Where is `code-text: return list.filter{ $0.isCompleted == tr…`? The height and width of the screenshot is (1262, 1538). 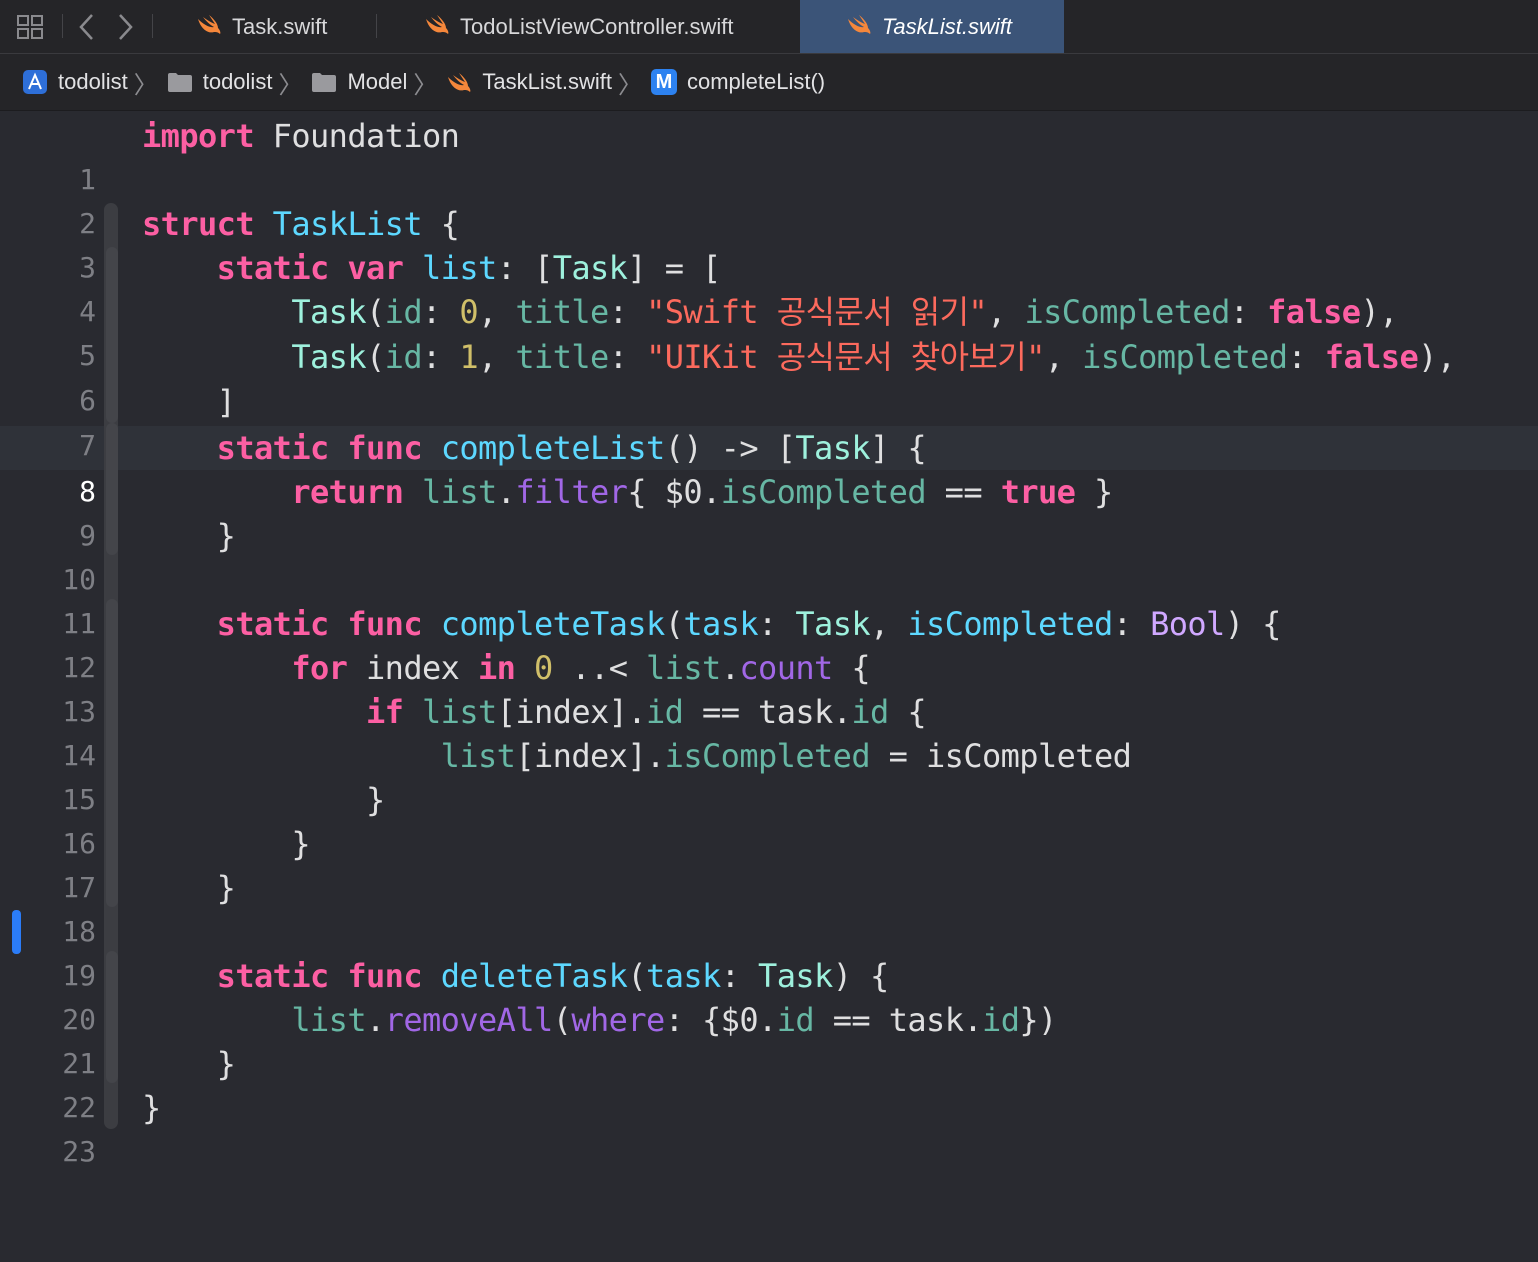 code-text: return list.filter{ $0.isCompleted == tr… is located at coordinates (702, 492).